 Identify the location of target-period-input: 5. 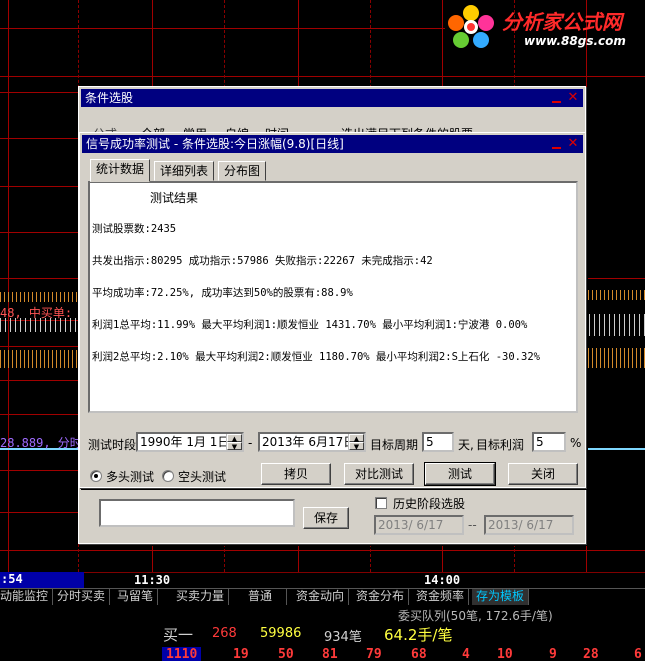
(438, 442).